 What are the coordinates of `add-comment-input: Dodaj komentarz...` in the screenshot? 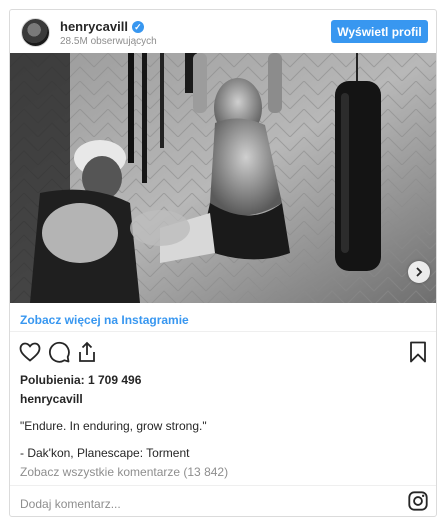 It's located at (70, 504).